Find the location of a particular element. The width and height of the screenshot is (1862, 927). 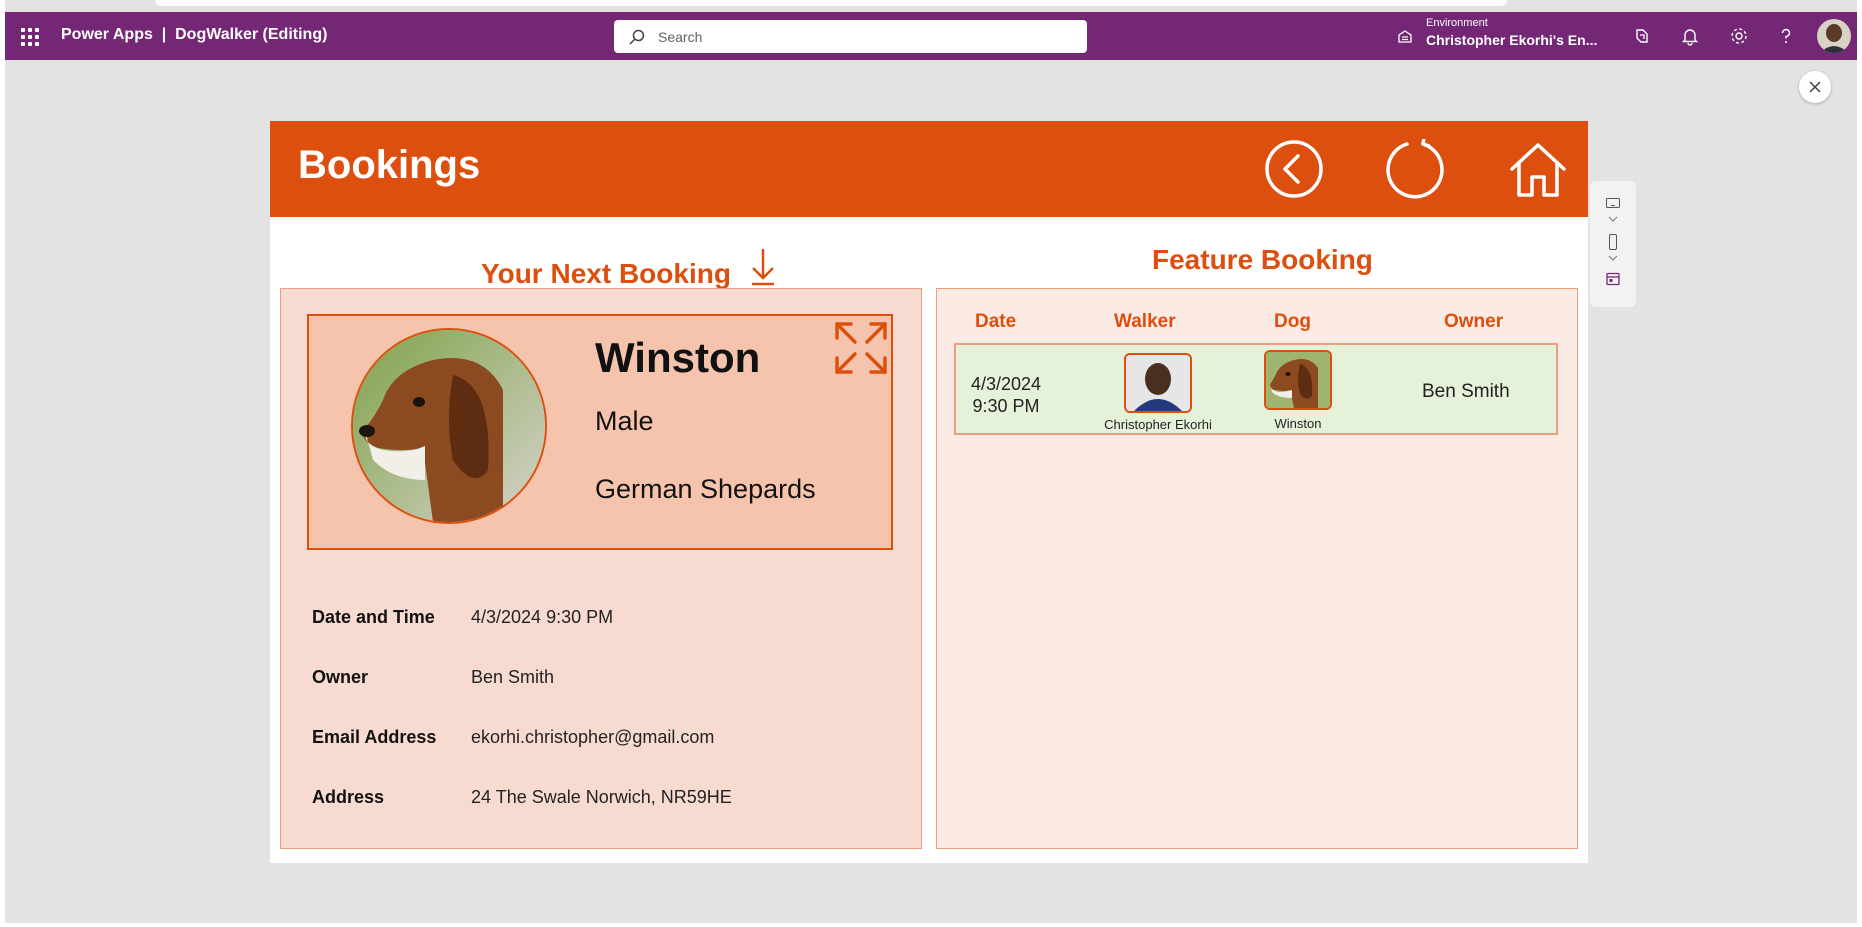

app-title: Power Apps | DogWalker (Editing) is located at coordinates (194, 34).